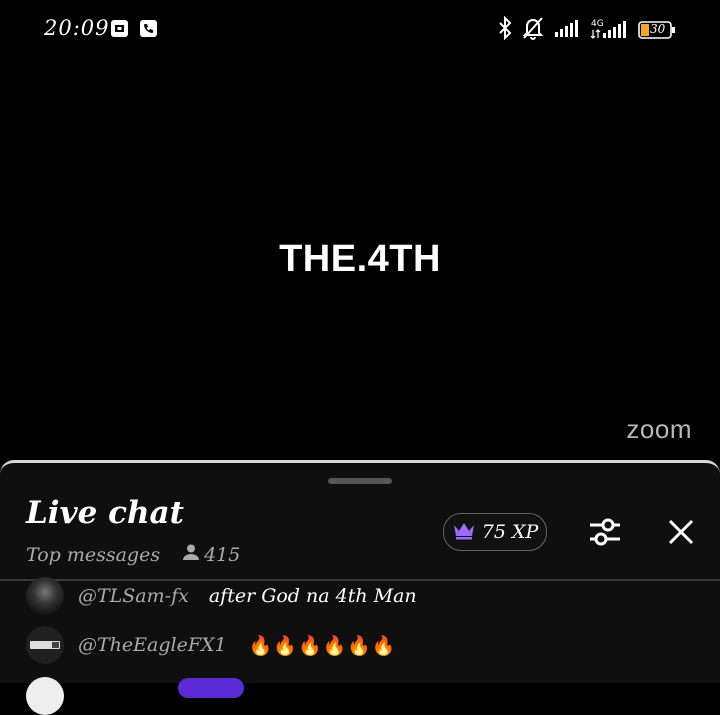 The image size is (720, 715). What do you see at coordinates (510, 532) in the screenshot?
I see `xp-value: 75 XP` at bounding box center [510, 532].